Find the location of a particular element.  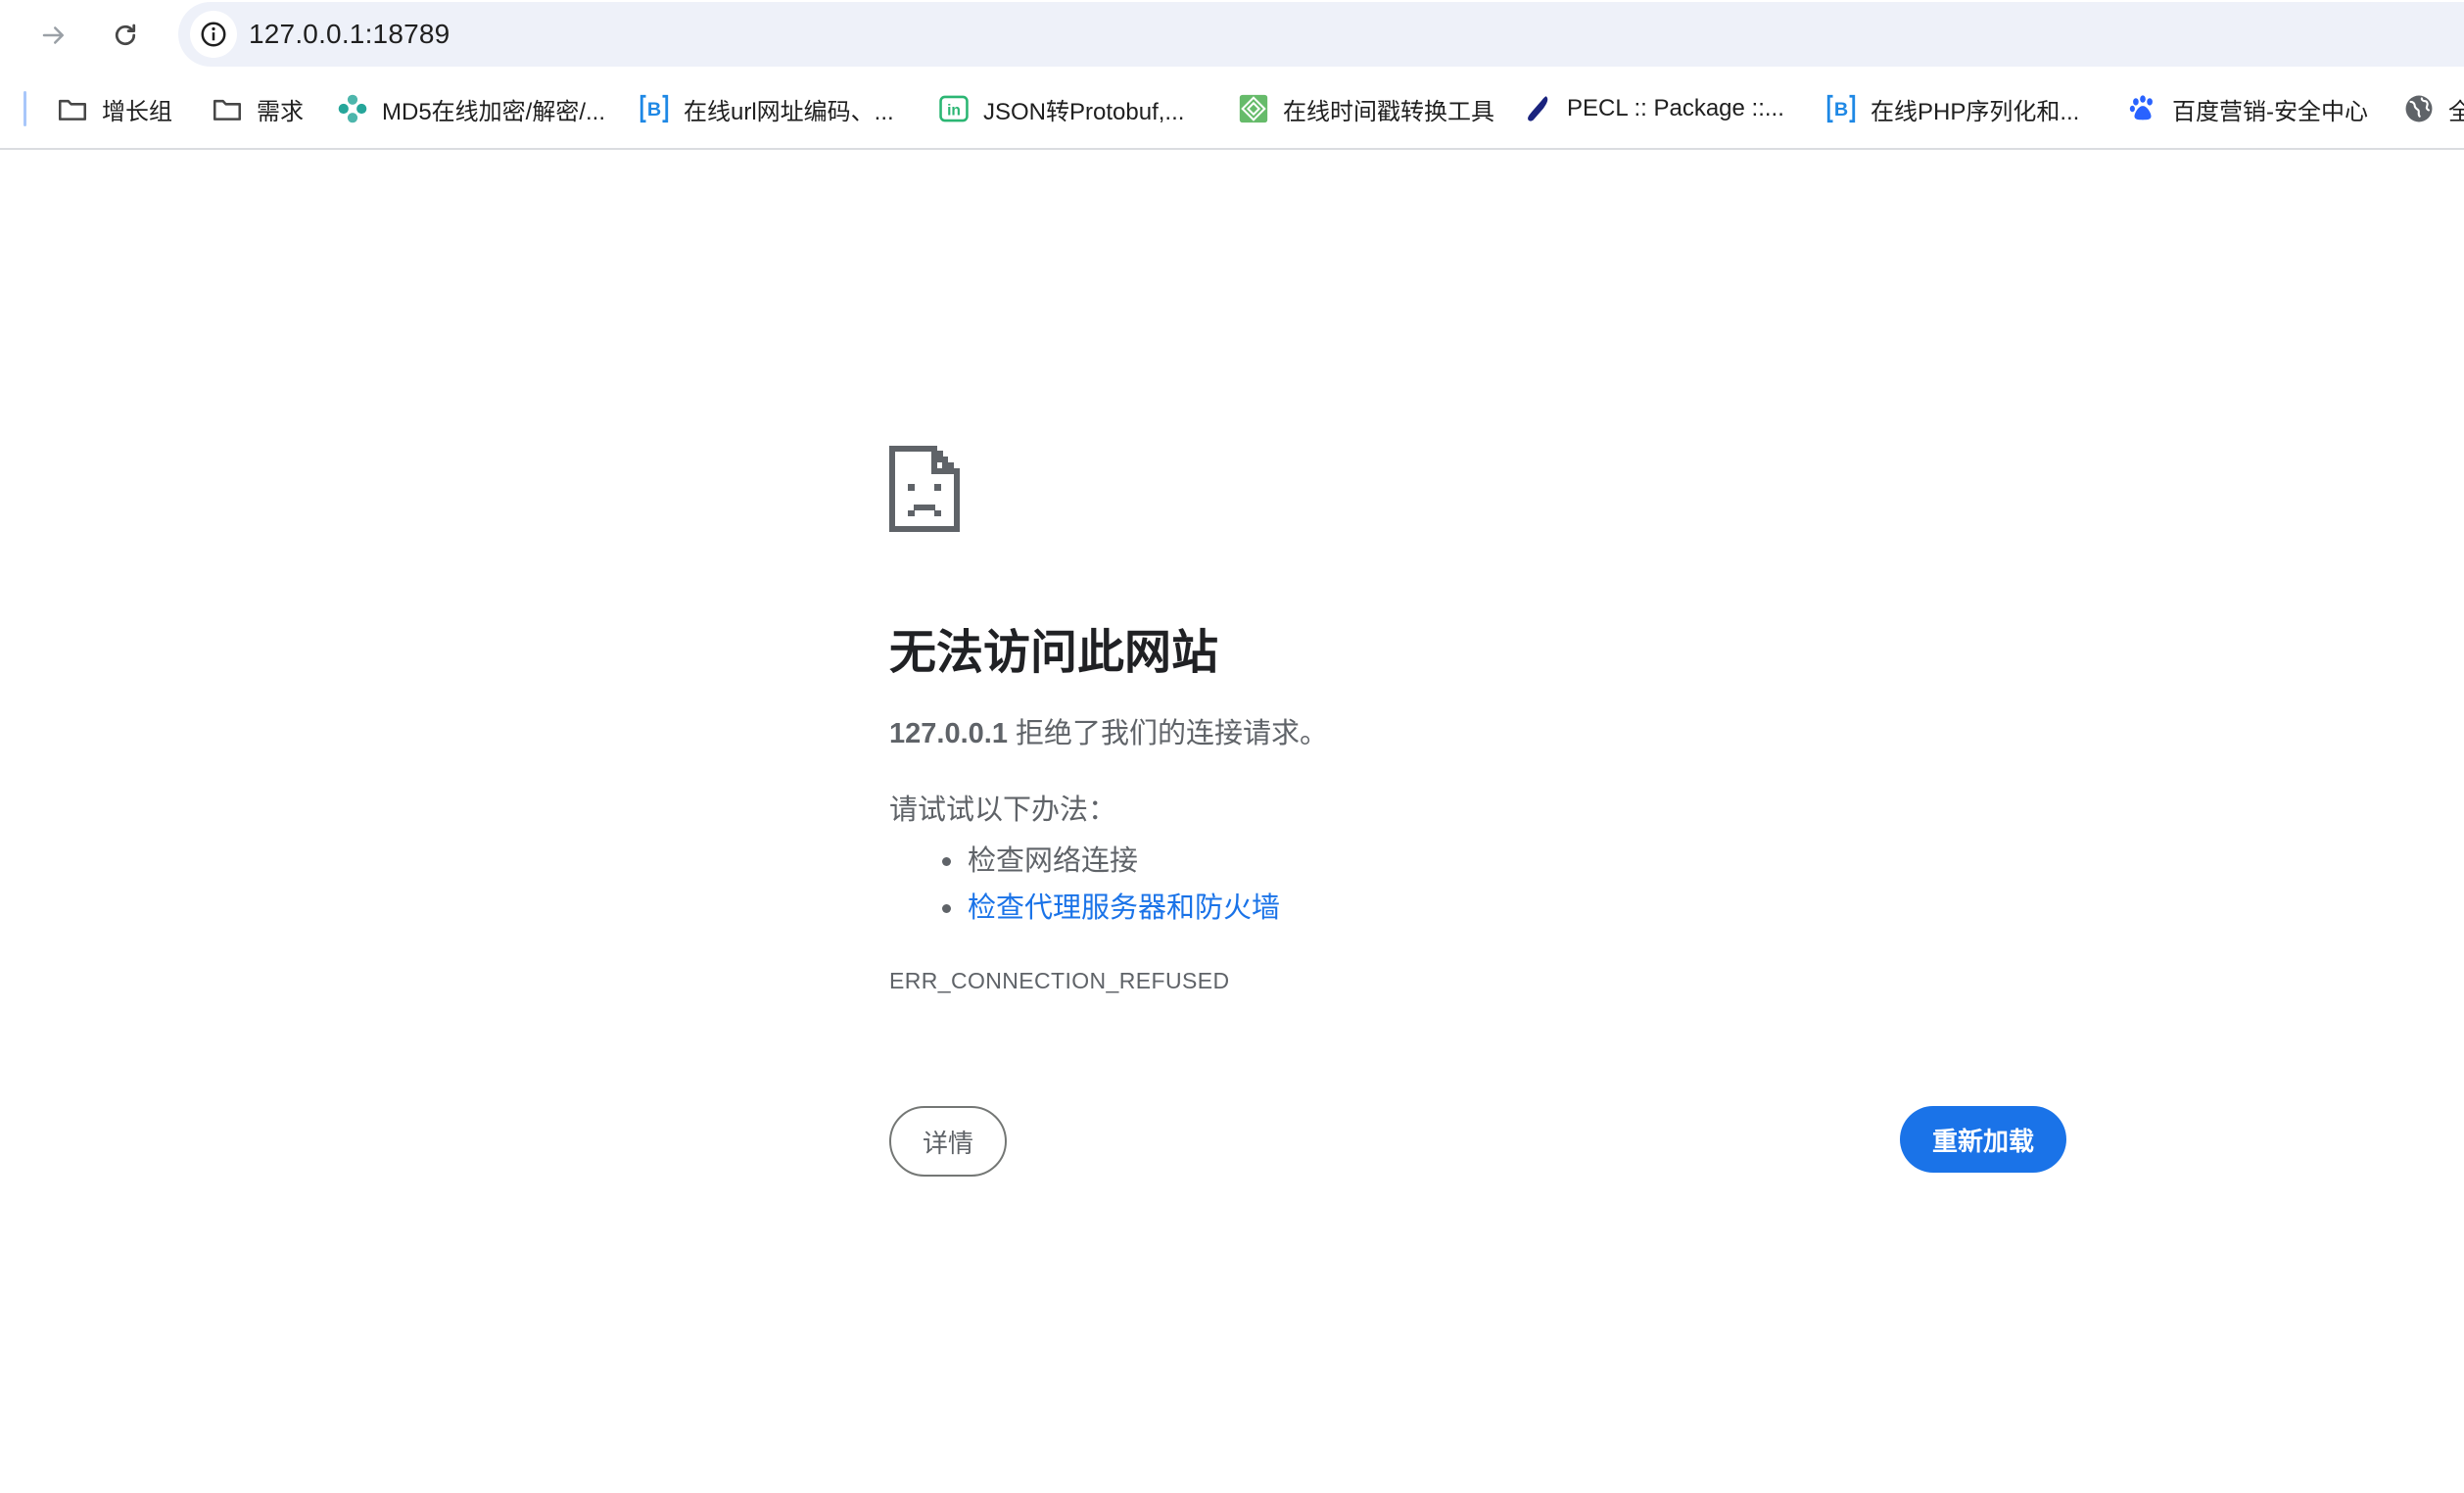

timestamp-site-icon is located at coordinates (1253, 108).